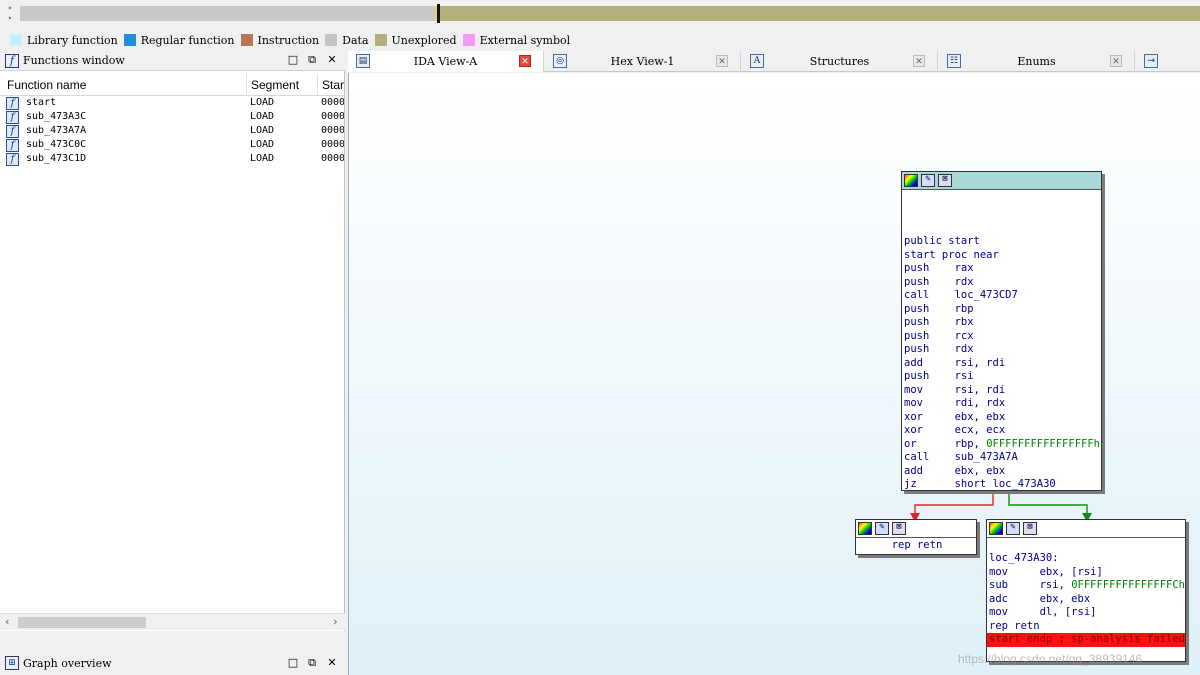  I want to click on asm-line: push rcx, so click(1001, 337).